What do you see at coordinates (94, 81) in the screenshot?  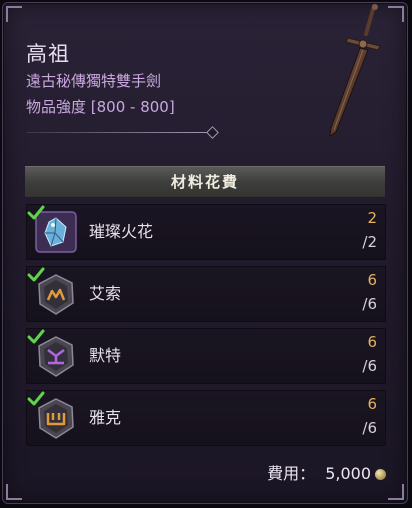 I see `item-type: 遠古秘傳獨特雙手劍` at bounding box center [94, 81].